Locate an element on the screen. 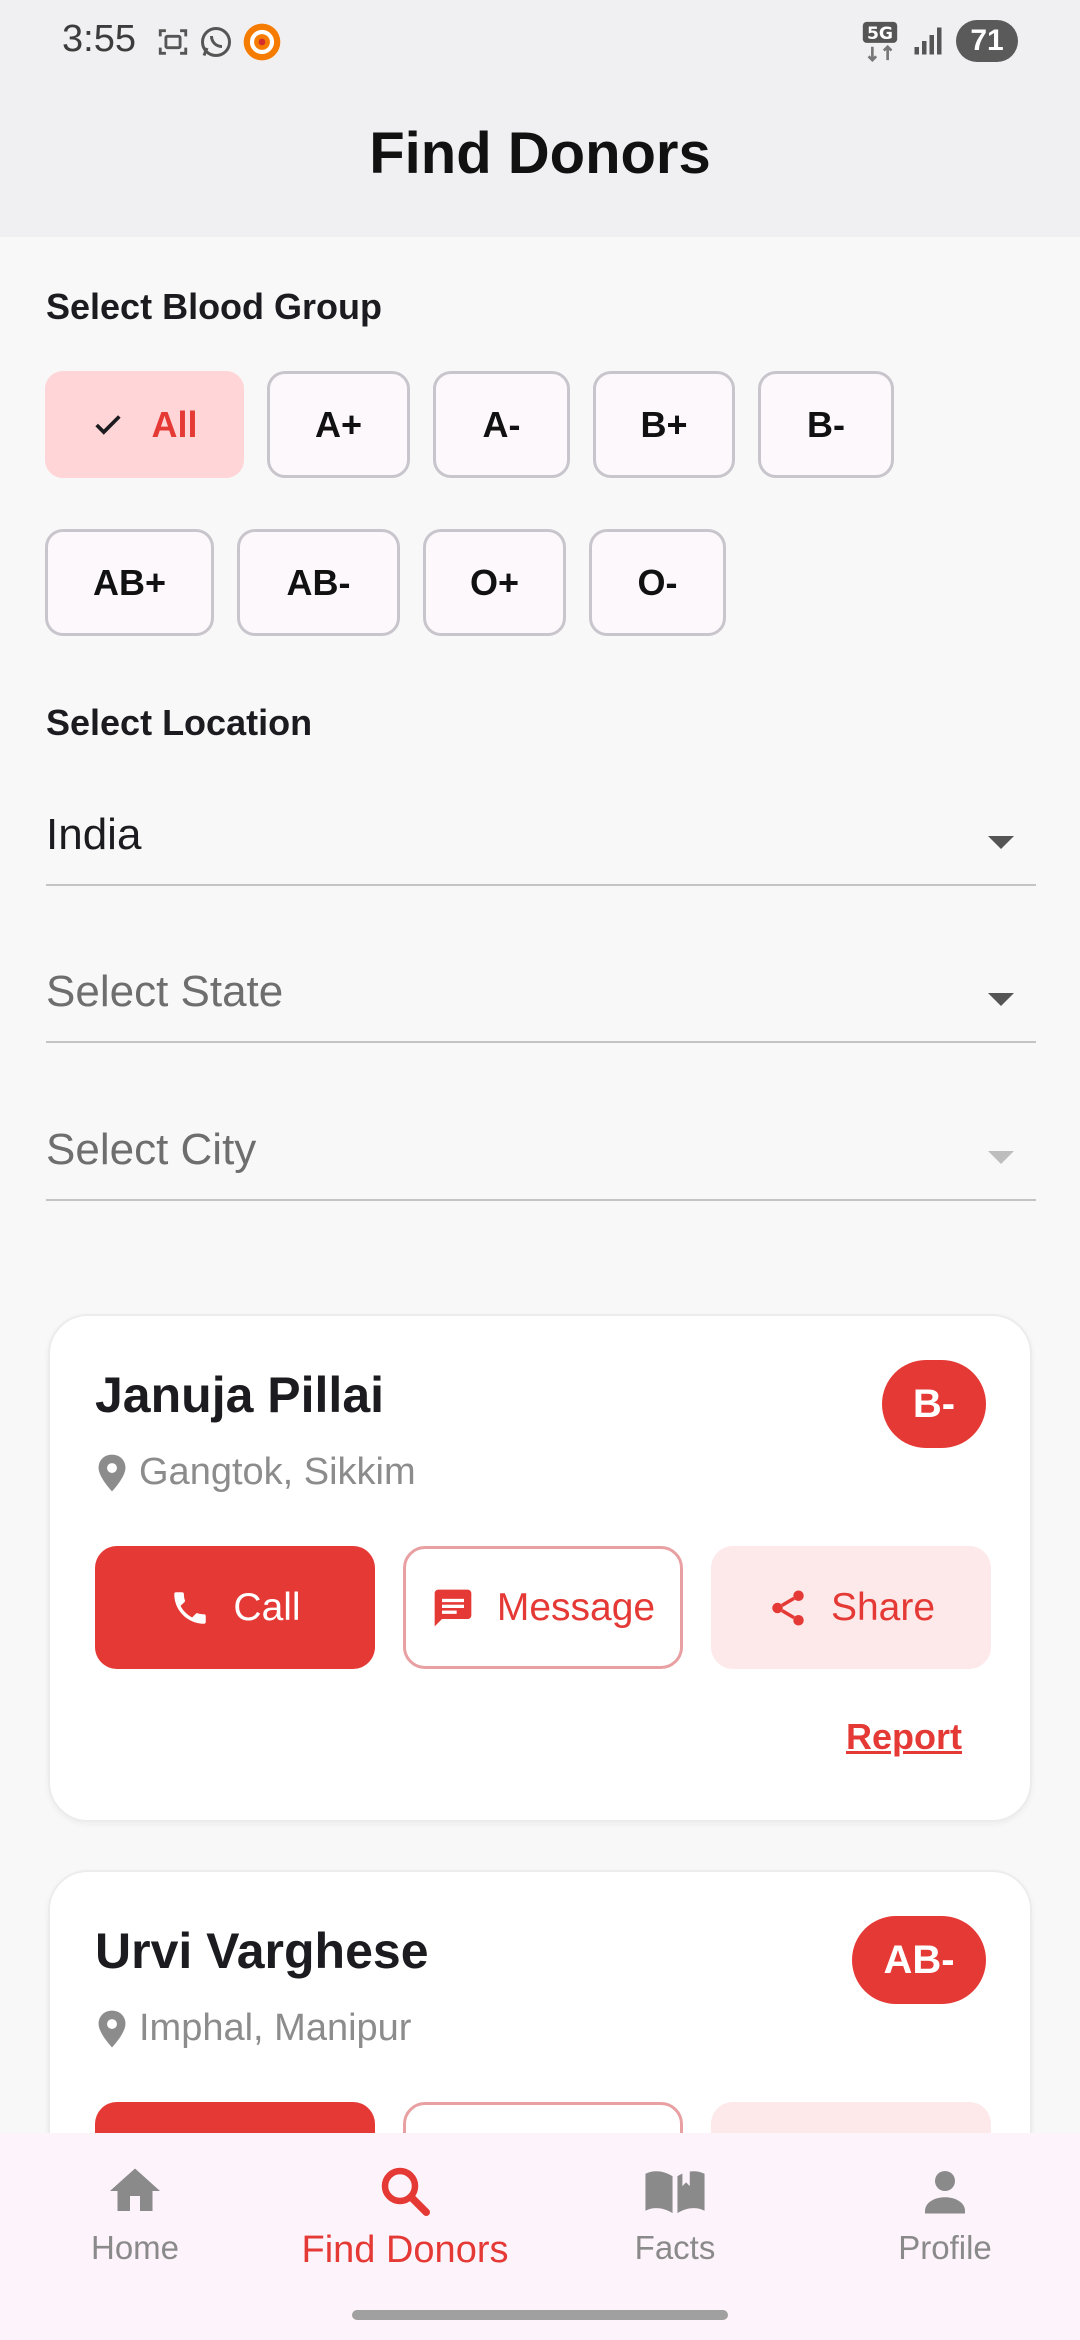 The width and height of the screenshot is (1080, 2340). chip-a-positive: A+ is located at coordinates (338, 424).